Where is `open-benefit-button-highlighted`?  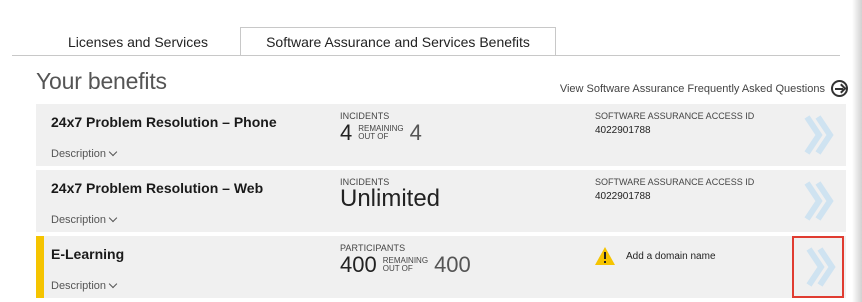 open-benefit-button-highlighted is located at coordinates (818, 267).